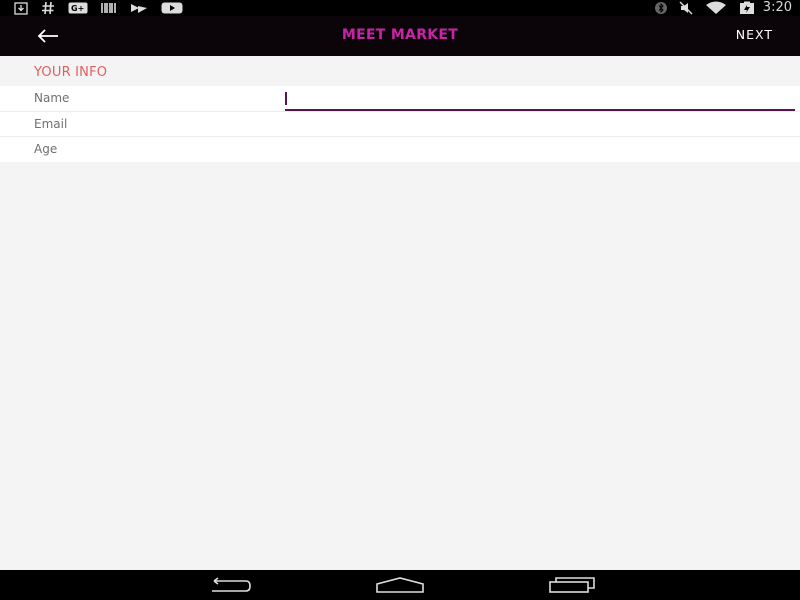 This screenshot has height=600, width=800. I want to click on wifi-icon, so click(716, 8).